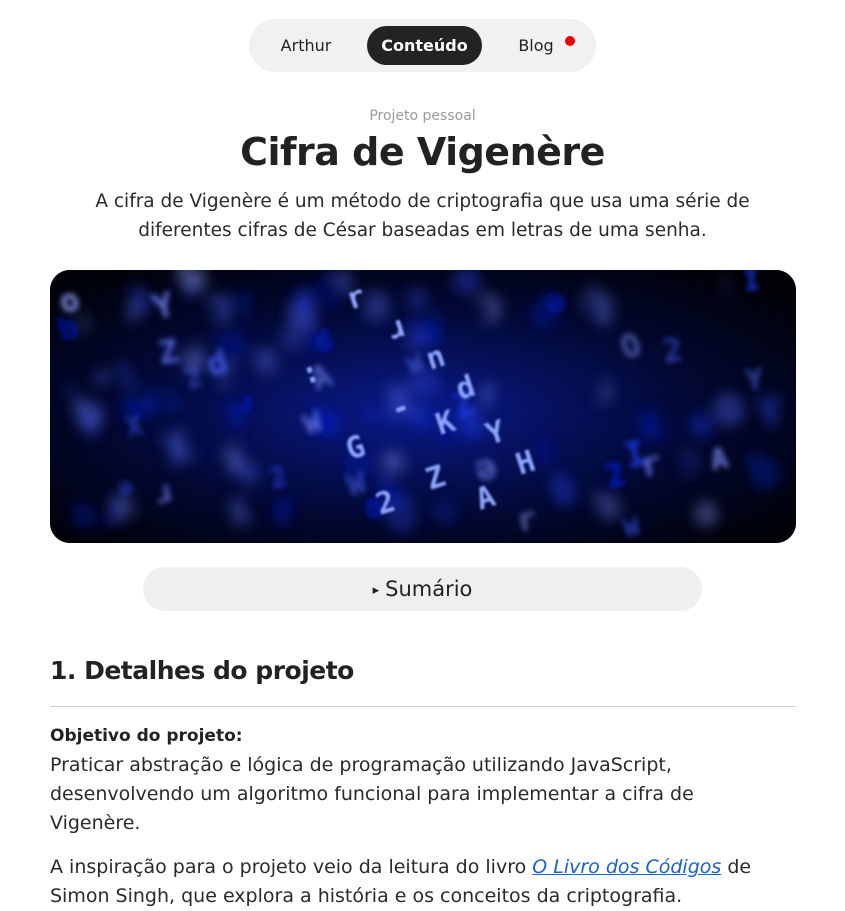 The width and height of the screenshot is (845, 911). I want to click on page-title: Cifra de Vigenère, so click(422, 152).